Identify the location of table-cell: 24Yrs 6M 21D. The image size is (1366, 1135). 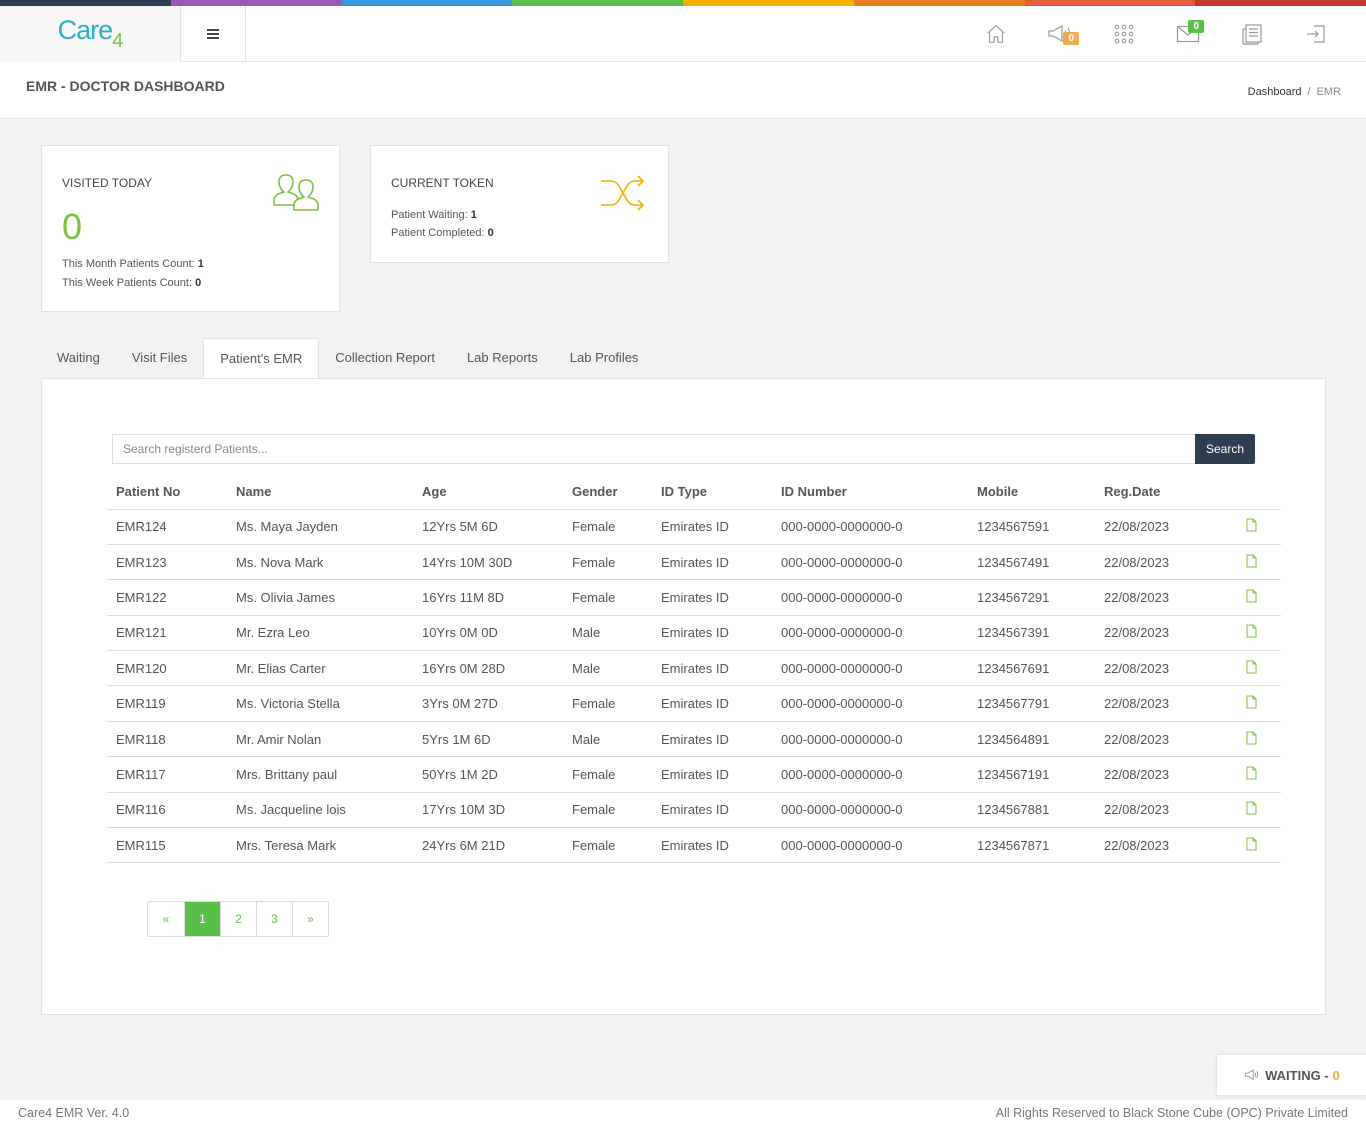
(488, 845).